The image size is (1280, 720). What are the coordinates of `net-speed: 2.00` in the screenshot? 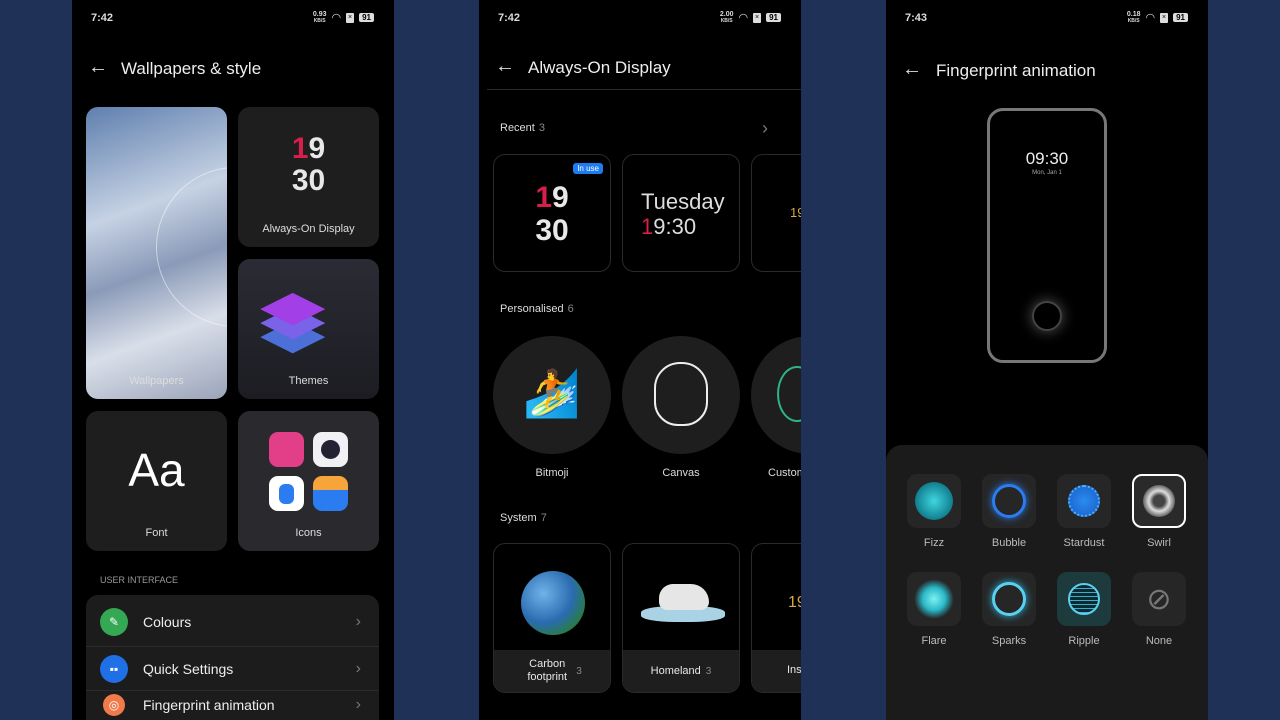 It's located at (726, 14).